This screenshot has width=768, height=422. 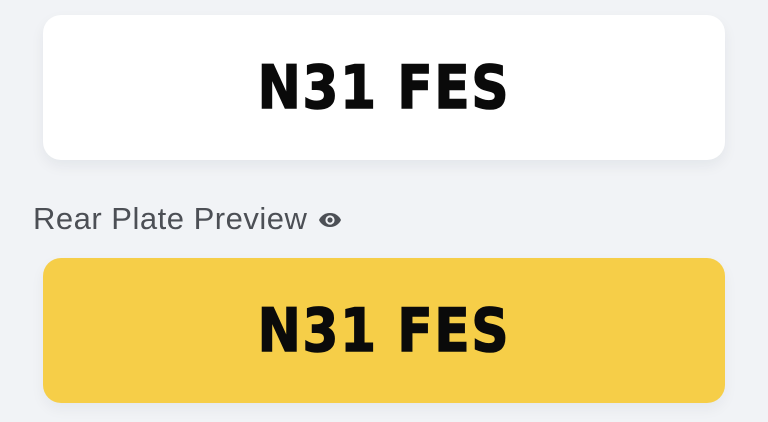 I want to click on front-plate-registration: N31 FES, so click(x=384, y=87).